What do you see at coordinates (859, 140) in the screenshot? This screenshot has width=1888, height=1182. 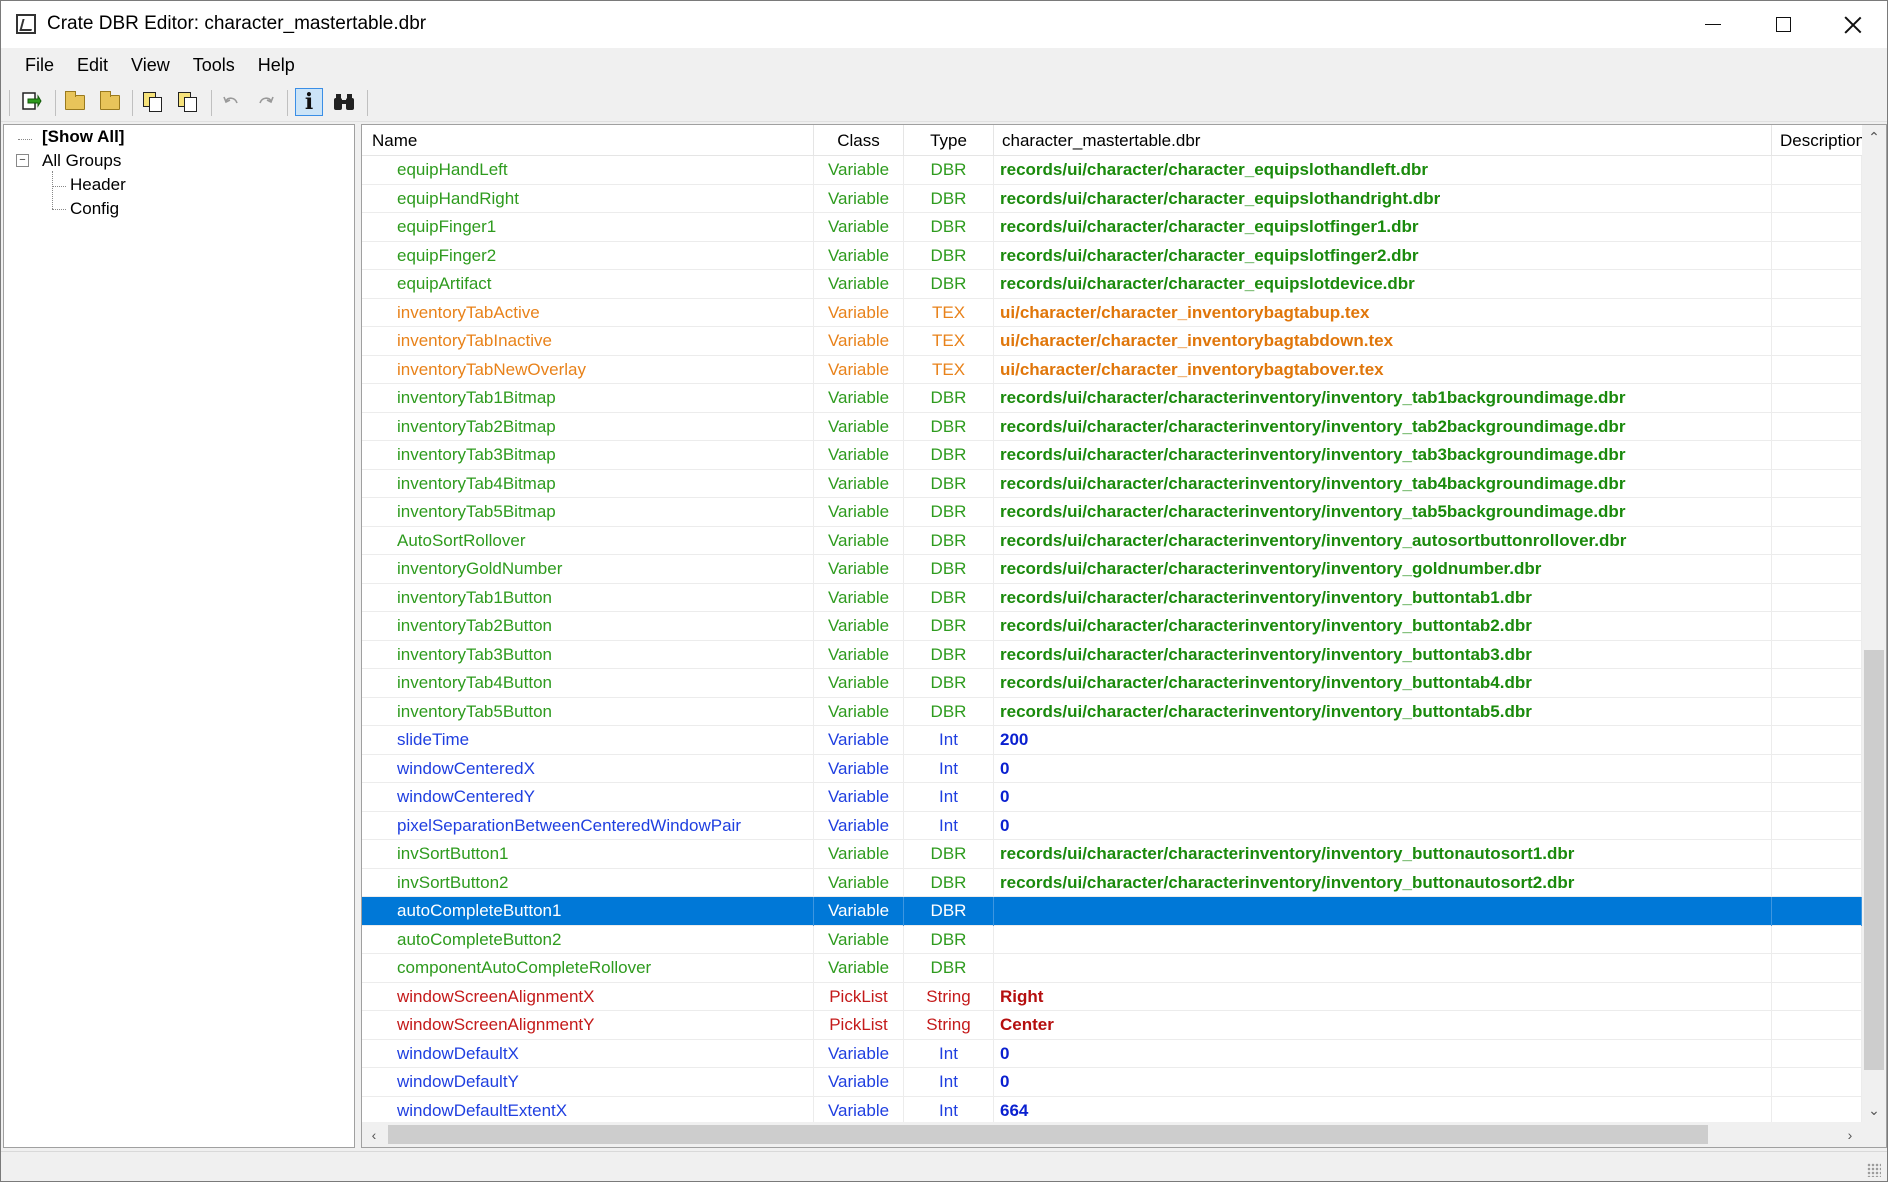 I see `column-header-class: Class` at bounding box center [859, 140].